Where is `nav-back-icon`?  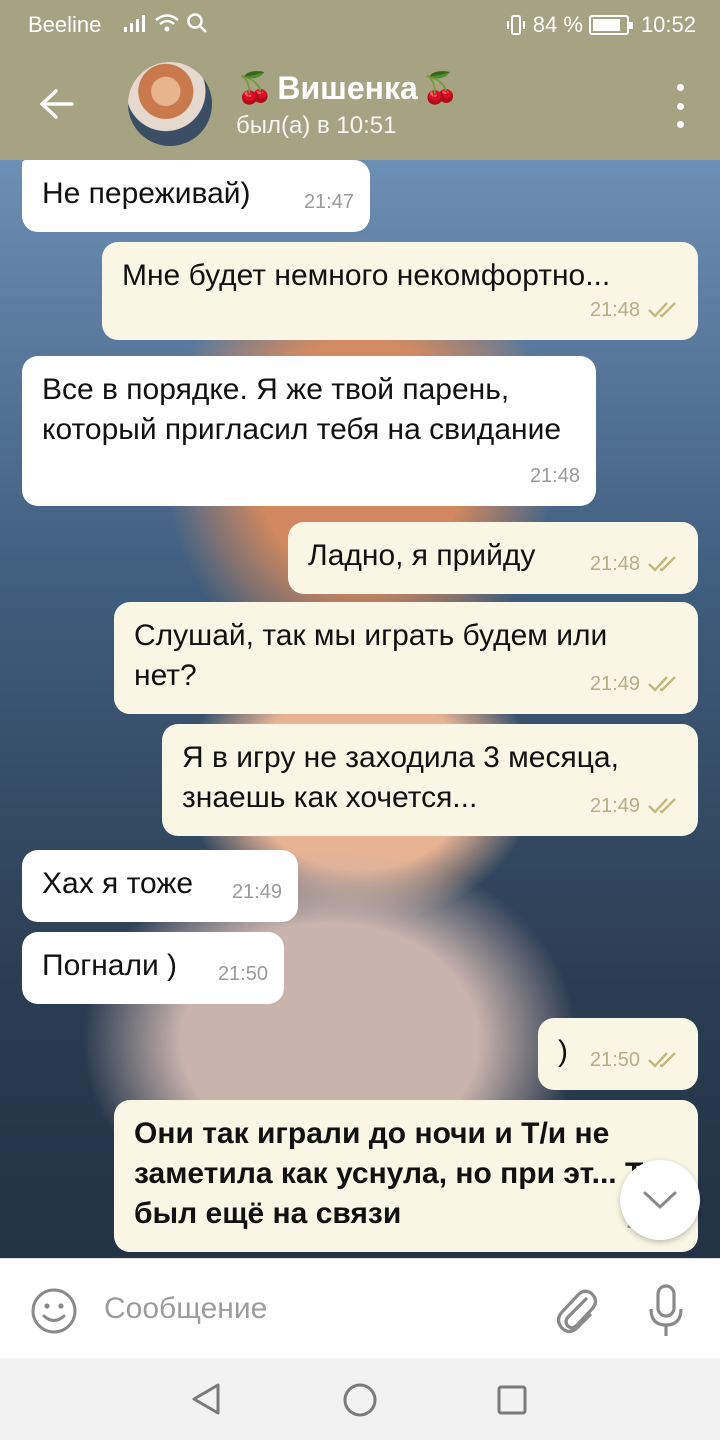 nav-back-icon is located at coordinates (206, 1399).